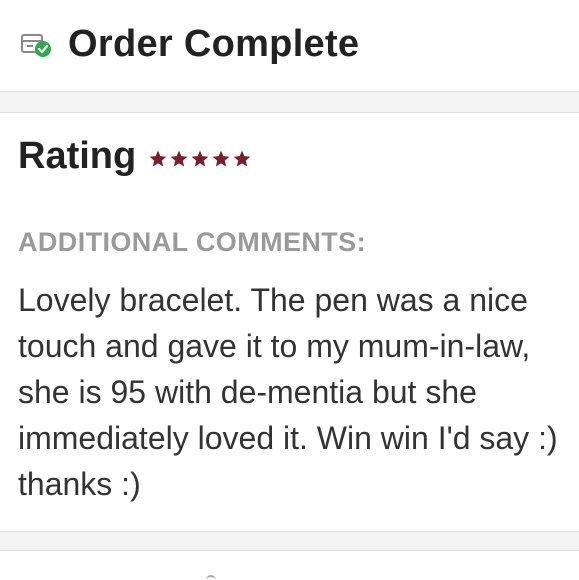 The width and height of the screenshot is (579, 580). What do you see at coordinates (289, 102) in the screenshot?
I see `section-divider` at bounding box center [289, 102].